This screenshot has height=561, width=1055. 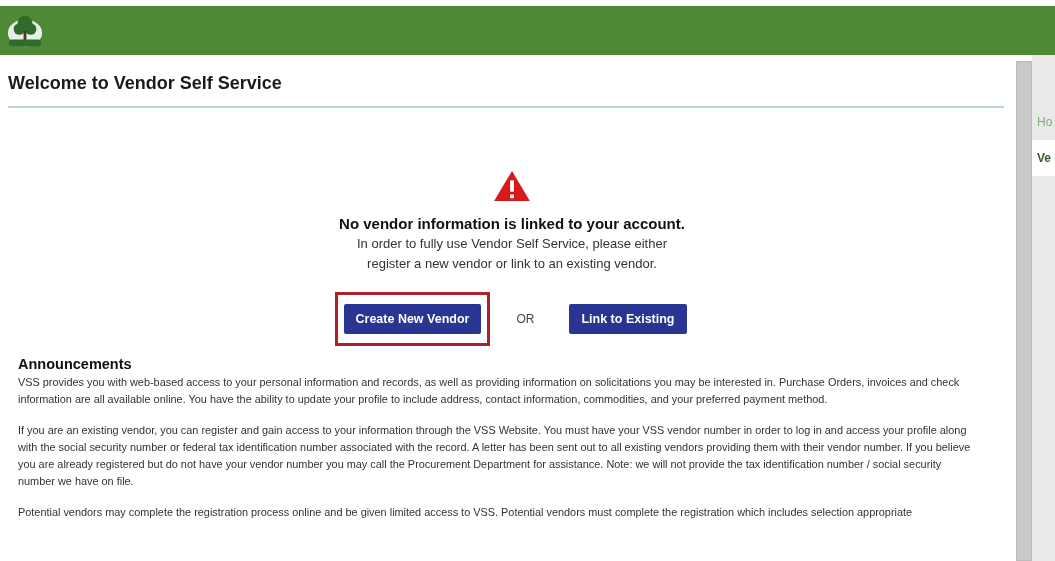 I want to click on warning-icon, so click(x=512, y=186).